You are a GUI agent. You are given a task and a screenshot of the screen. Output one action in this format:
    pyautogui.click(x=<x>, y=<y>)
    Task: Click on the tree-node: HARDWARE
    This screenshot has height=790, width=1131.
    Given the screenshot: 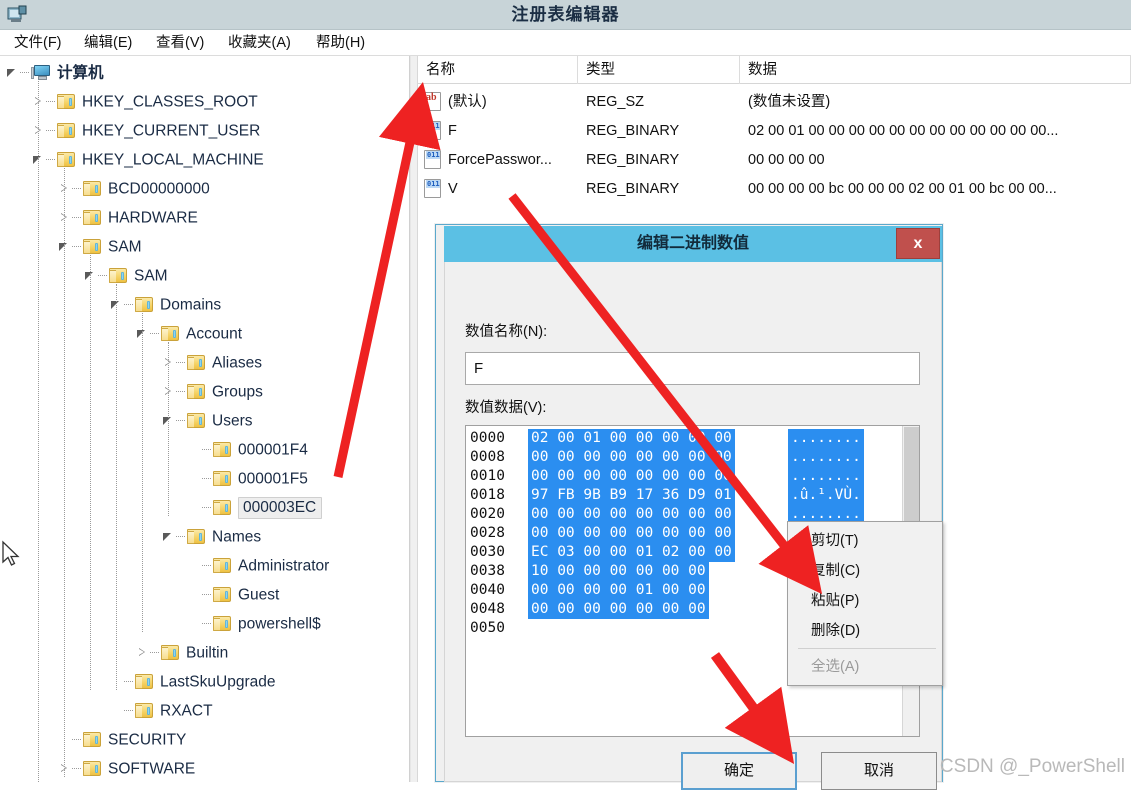 What is the action you would take?
    pyautogui.click(x=128, y=217)
    